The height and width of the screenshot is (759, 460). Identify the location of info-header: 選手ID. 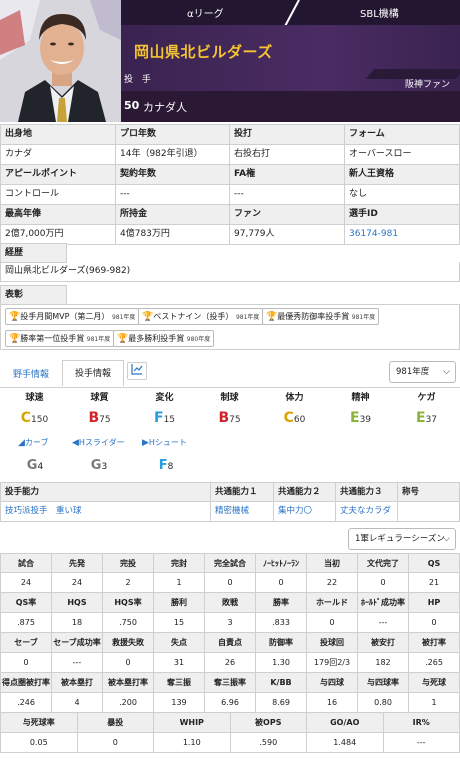
(402, 215).